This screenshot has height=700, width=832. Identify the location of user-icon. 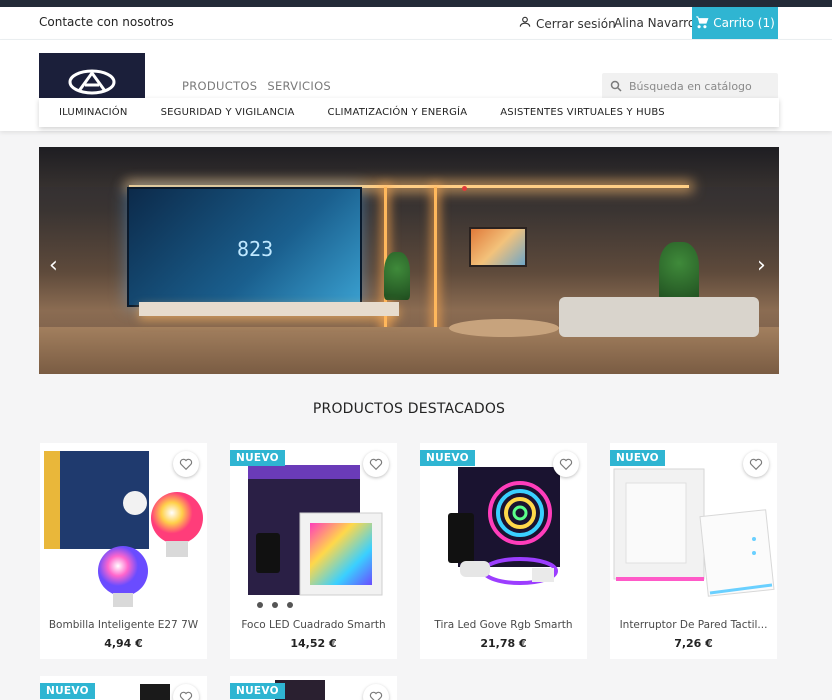
(525, 23).